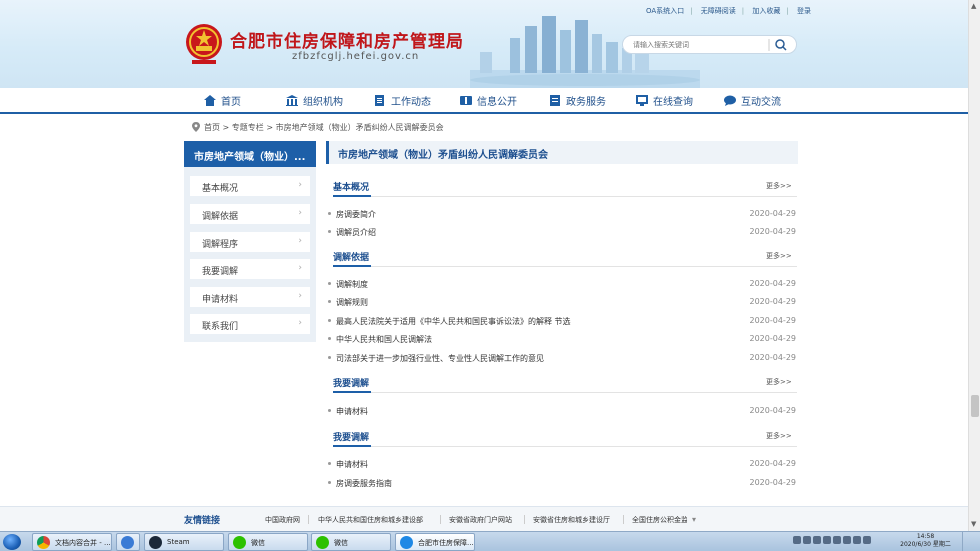 Image resolution: width=980 pixels, height=551 pixels. Describe the element at coordinates (642, 100) in the screenshot. I see `query-icon` at that location.